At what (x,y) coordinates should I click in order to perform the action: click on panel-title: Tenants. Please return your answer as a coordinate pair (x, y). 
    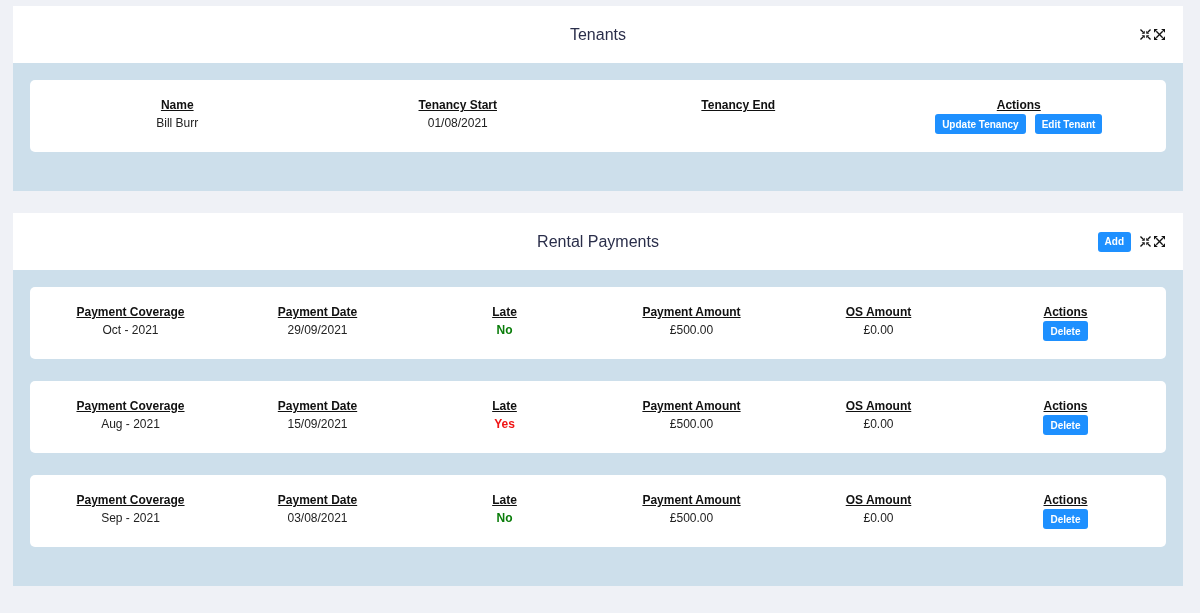
    Looking at the image, I should click on (597, 34).